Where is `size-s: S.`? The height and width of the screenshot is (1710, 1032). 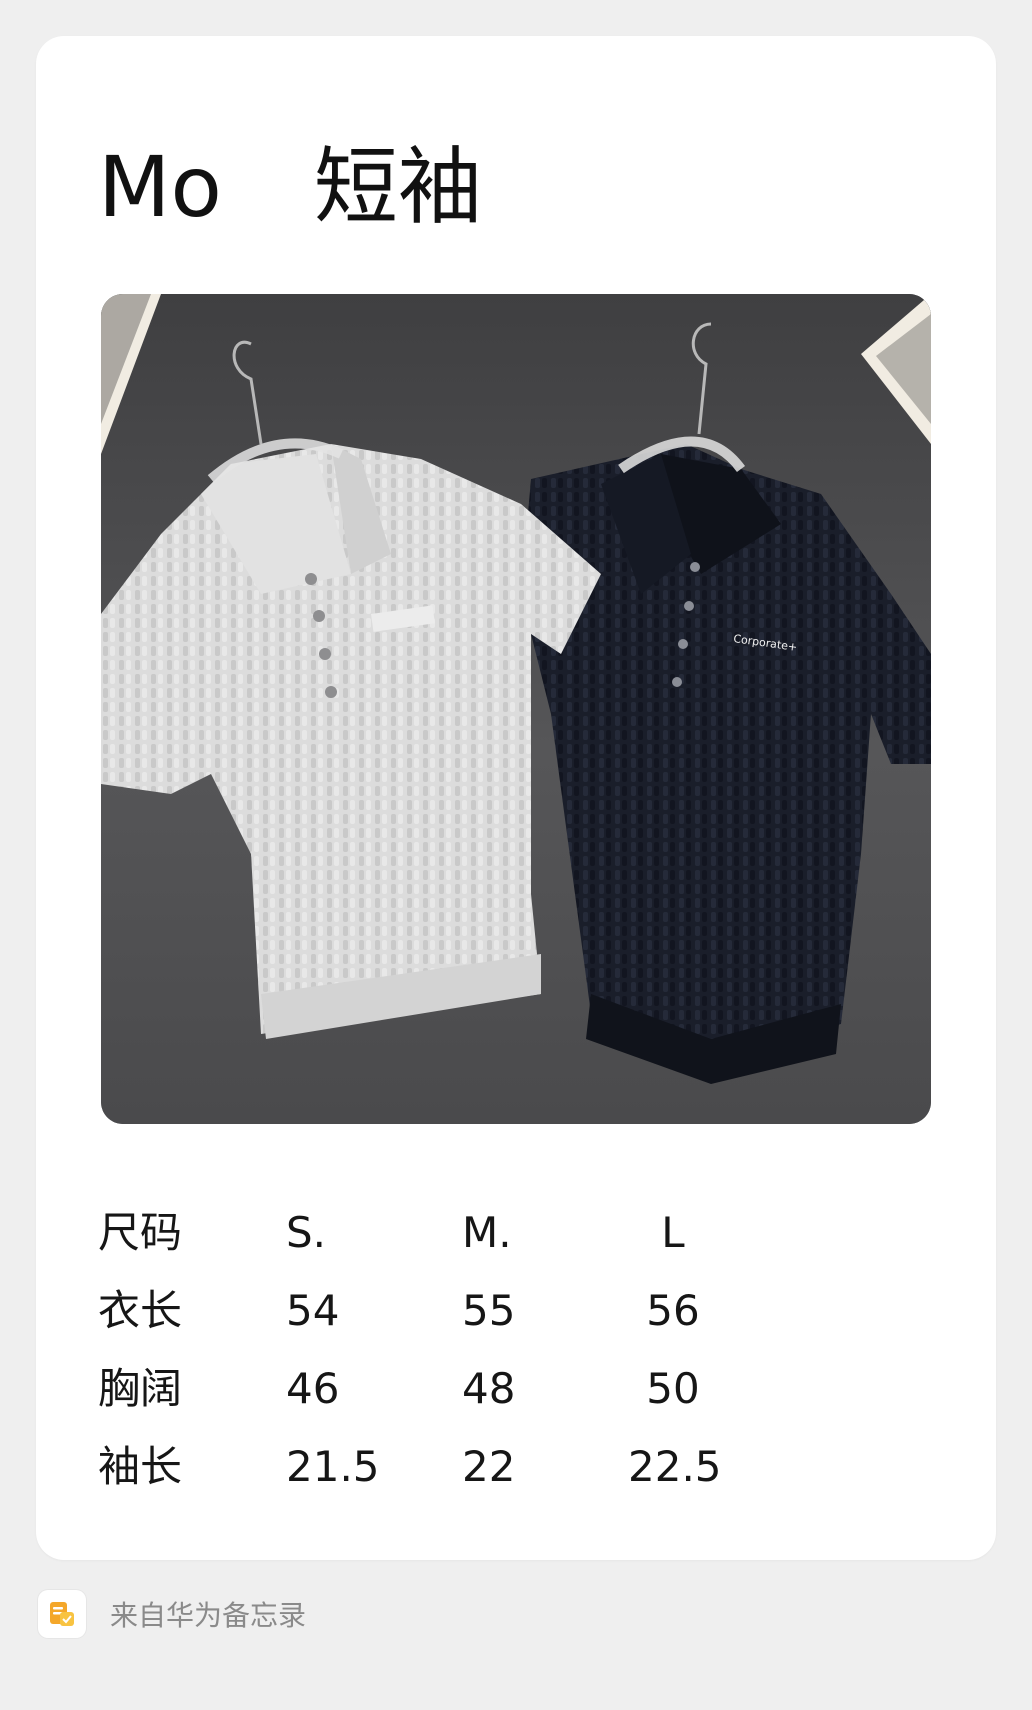 size-s: S. is located at coordinates (306, 1232).